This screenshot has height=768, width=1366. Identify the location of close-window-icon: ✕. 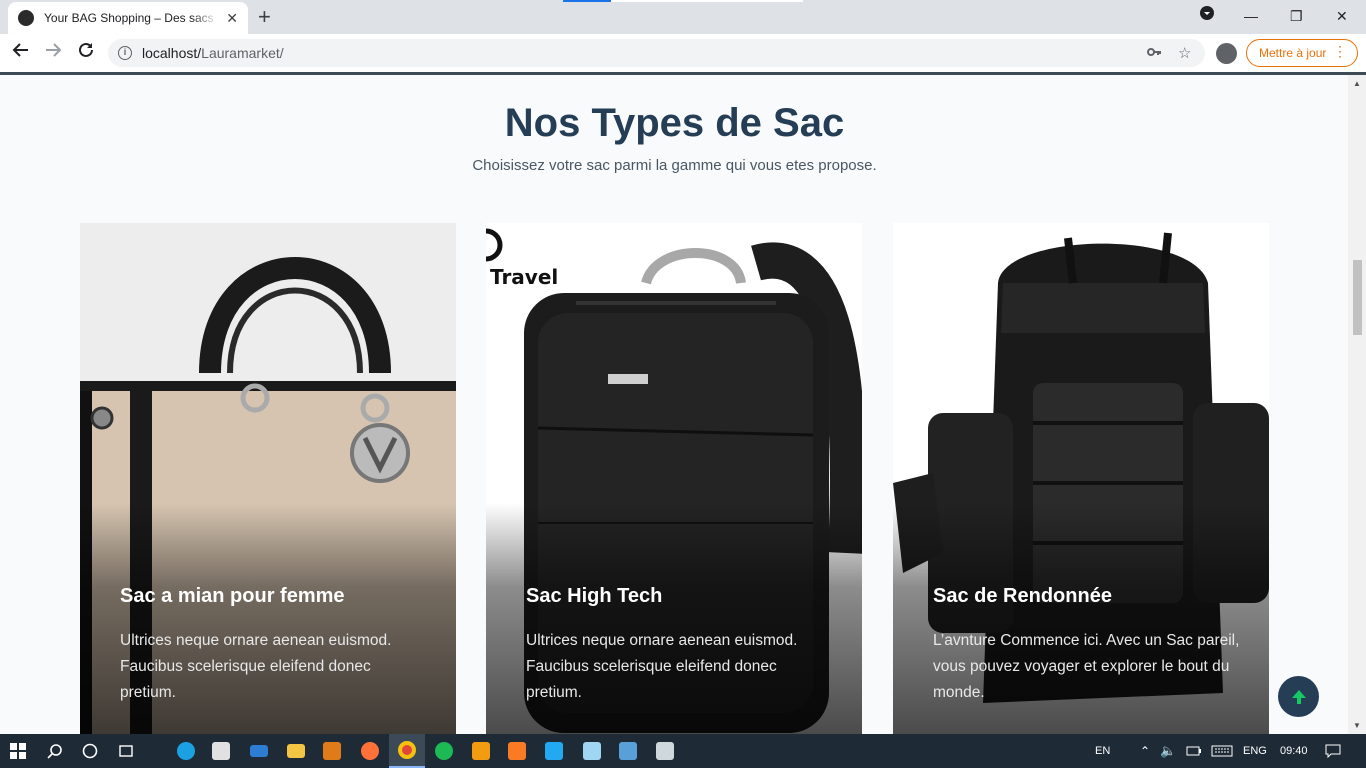
(1342, 16).